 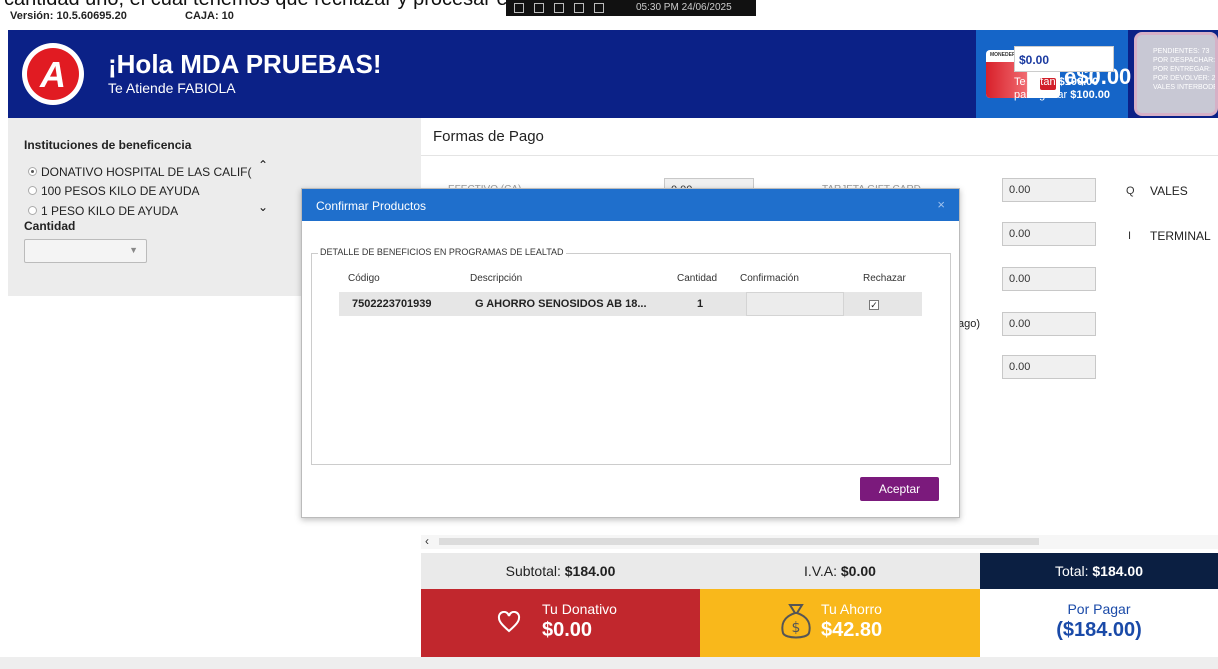 What do you see at coordinates (488, 136) in the screenshot?
I see `formas-pago-title: Formas de Pago` at bounding box center [488, 136].